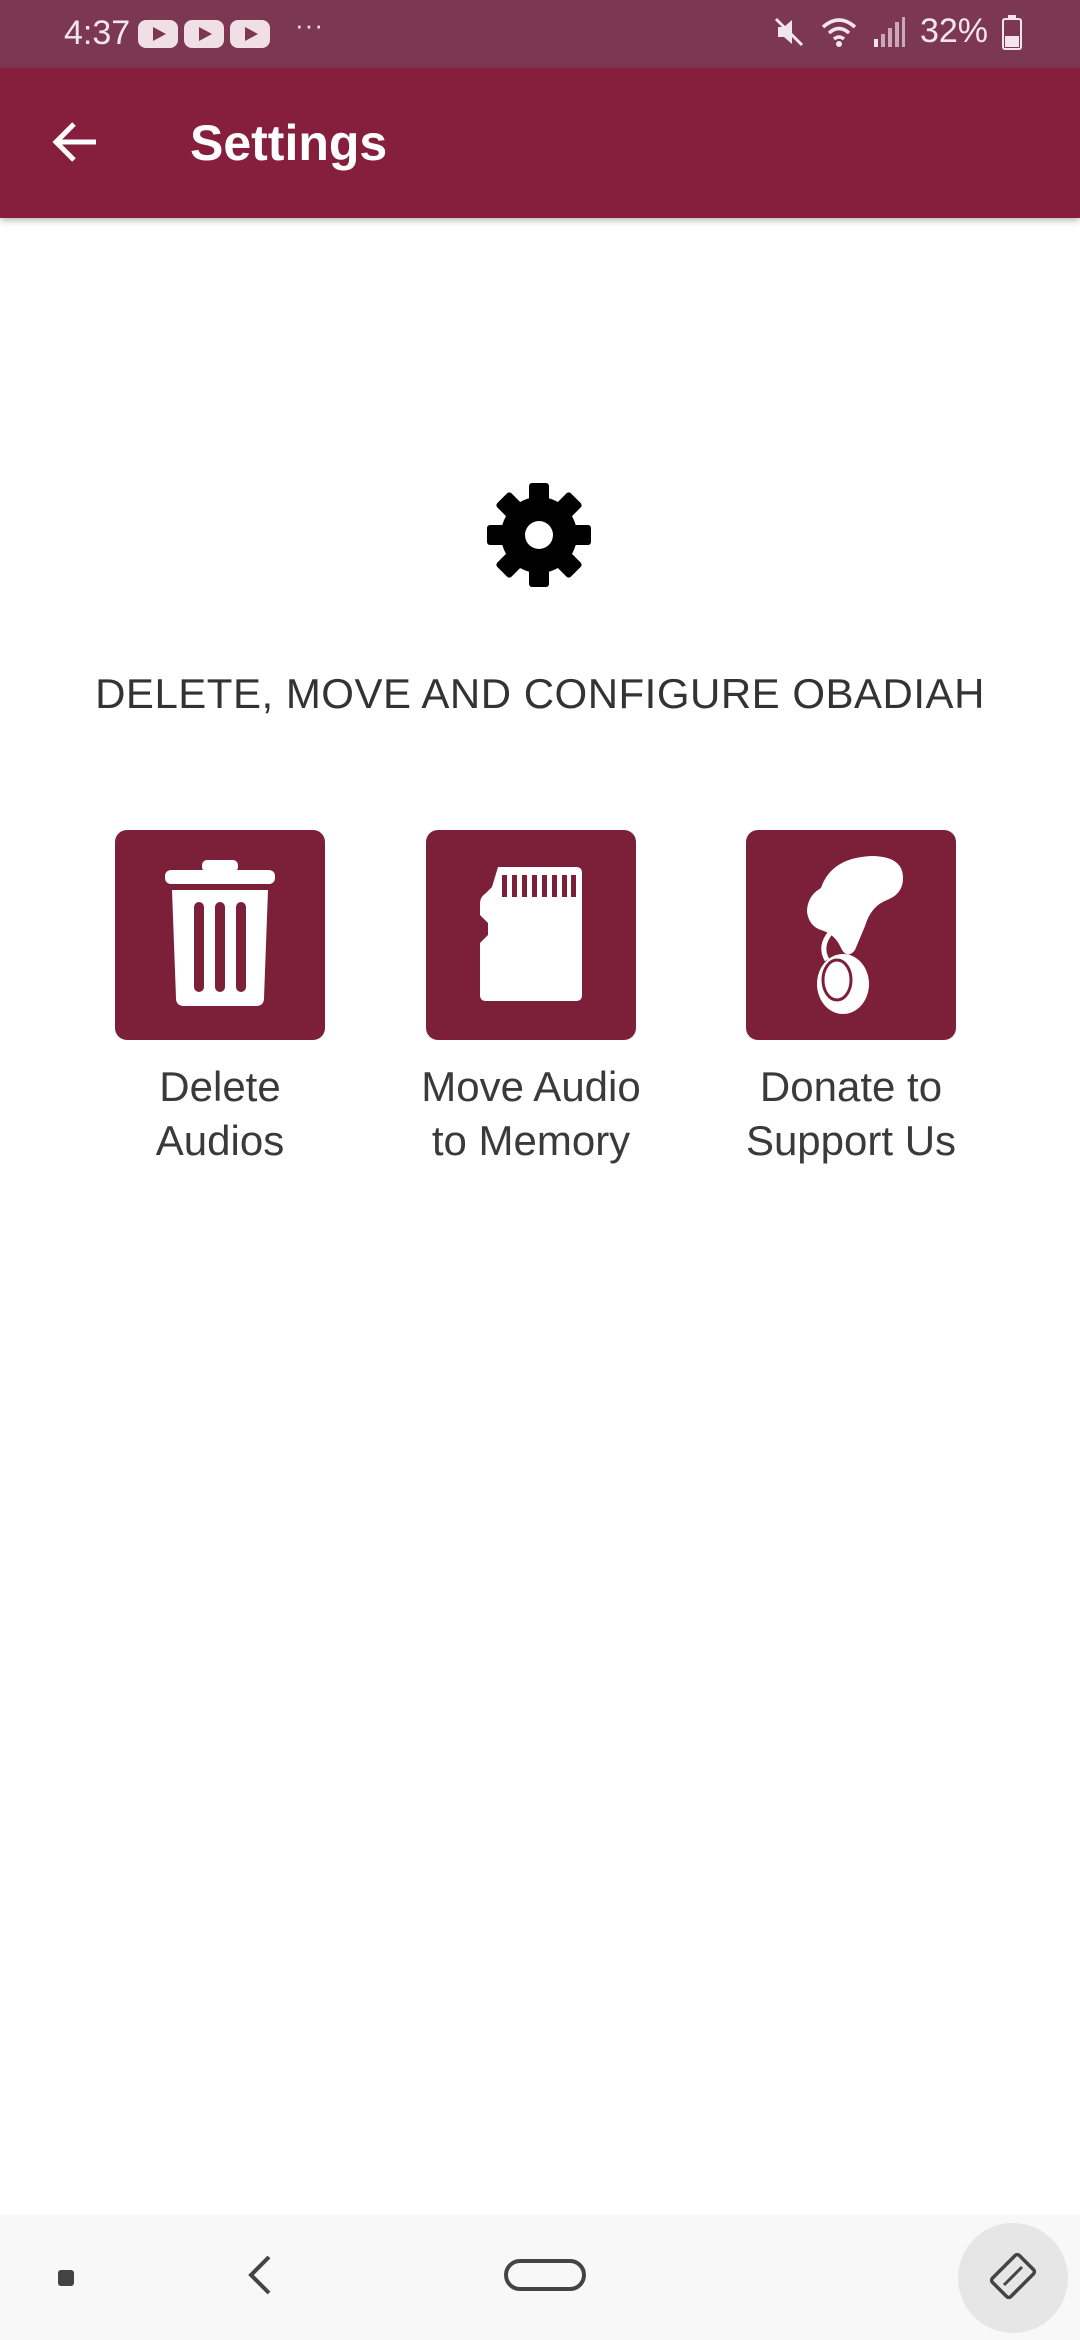 This screenshot has width=1080, height=2340. Describe the element at coordinates (540, 143) in the screenshot. I see `app-bar: Settings` at that location.